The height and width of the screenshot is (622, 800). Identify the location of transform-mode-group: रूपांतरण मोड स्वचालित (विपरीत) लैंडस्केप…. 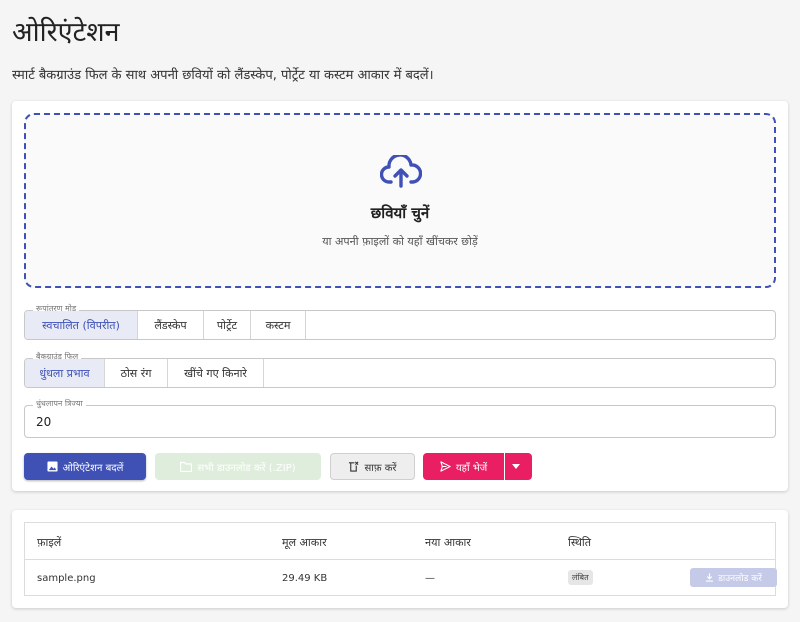
(400, 321).